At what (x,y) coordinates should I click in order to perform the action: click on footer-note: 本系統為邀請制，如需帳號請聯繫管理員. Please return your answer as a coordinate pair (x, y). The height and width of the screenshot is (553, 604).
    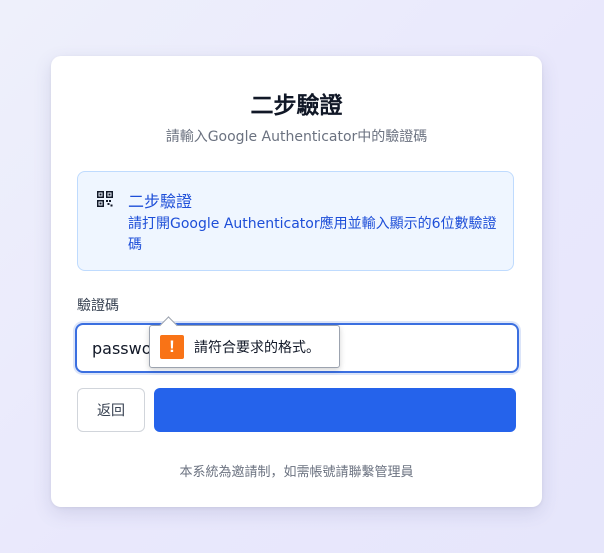
    Looking at the image, I should click on (296, 472).